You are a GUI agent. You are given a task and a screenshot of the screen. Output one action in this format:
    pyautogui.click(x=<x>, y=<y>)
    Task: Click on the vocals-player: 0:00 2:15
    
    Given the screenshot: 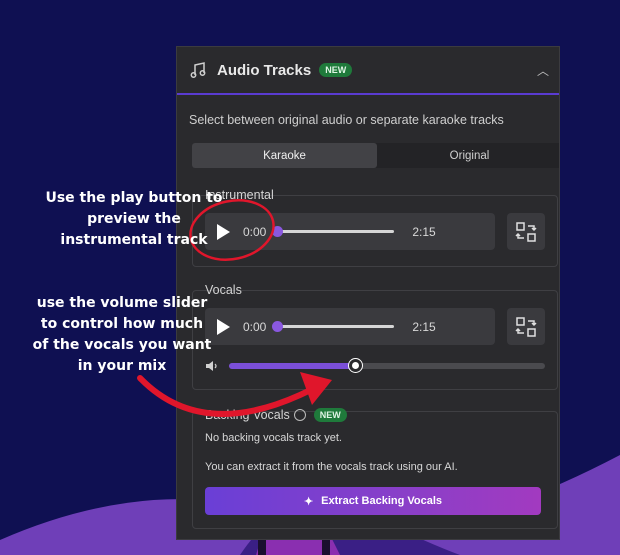 What is the action you would take?
    pyautogui.click(x=350, y=326)
    